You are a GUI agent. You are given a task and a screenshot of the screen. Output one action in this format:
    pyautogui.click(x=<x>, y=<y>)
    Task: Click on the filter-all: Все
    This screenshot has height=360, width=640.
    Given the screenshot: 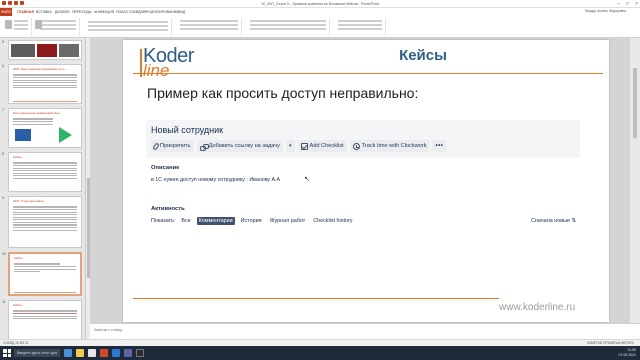 What is the action you would take?
    pyautogui.click(x=185, y=221)
    